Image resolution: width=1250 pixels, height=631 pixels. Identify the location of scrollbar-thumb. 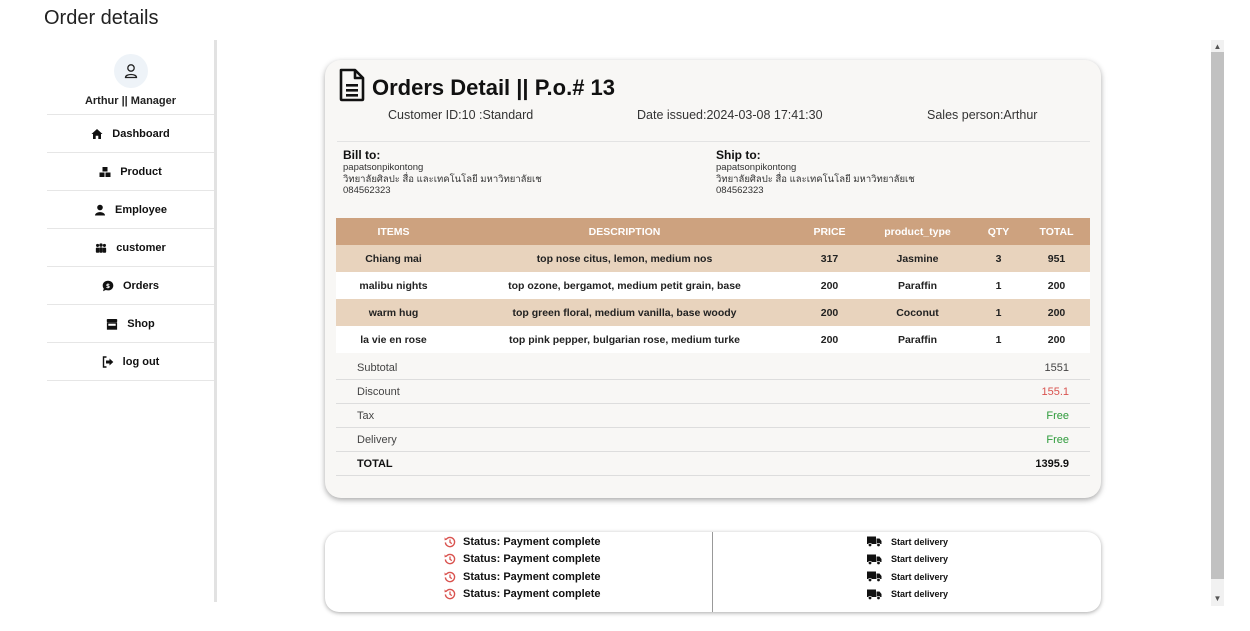
(1217, 315).